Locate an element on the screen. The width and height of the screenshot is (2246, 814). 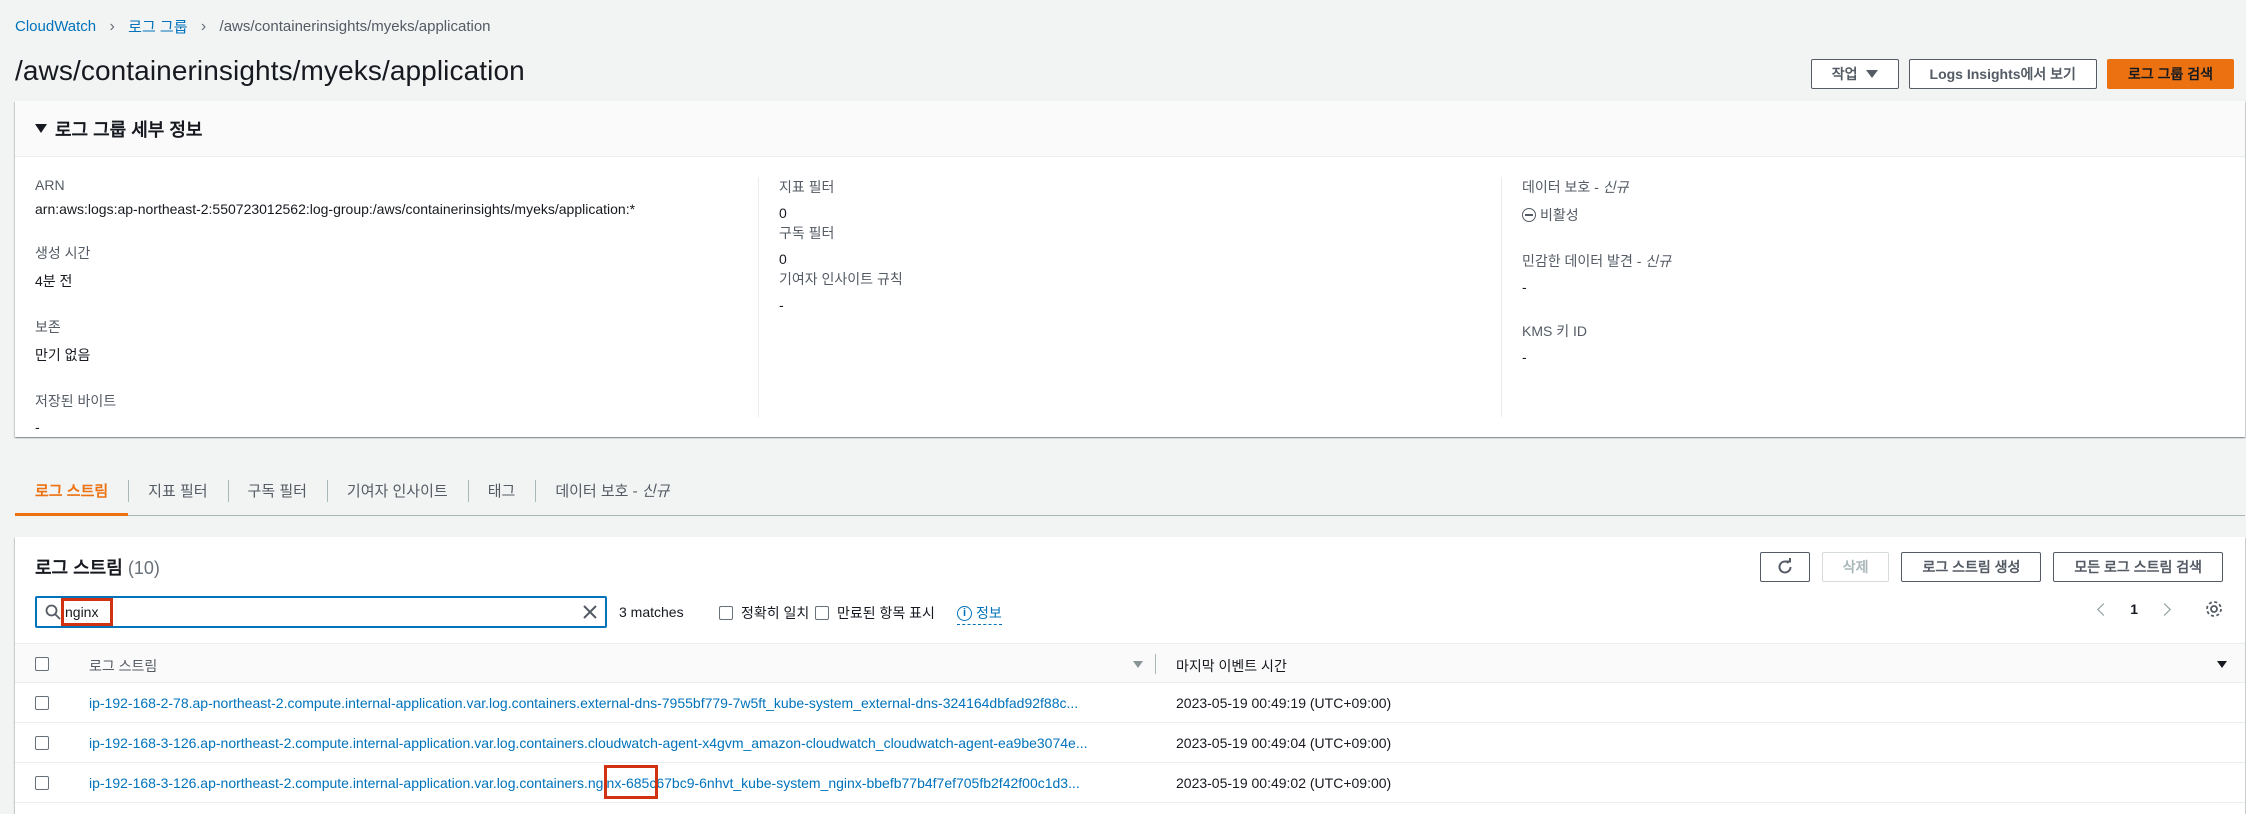
breadcrumb-cloudwatch: CloudWatch is located at coordinates (55, 26).